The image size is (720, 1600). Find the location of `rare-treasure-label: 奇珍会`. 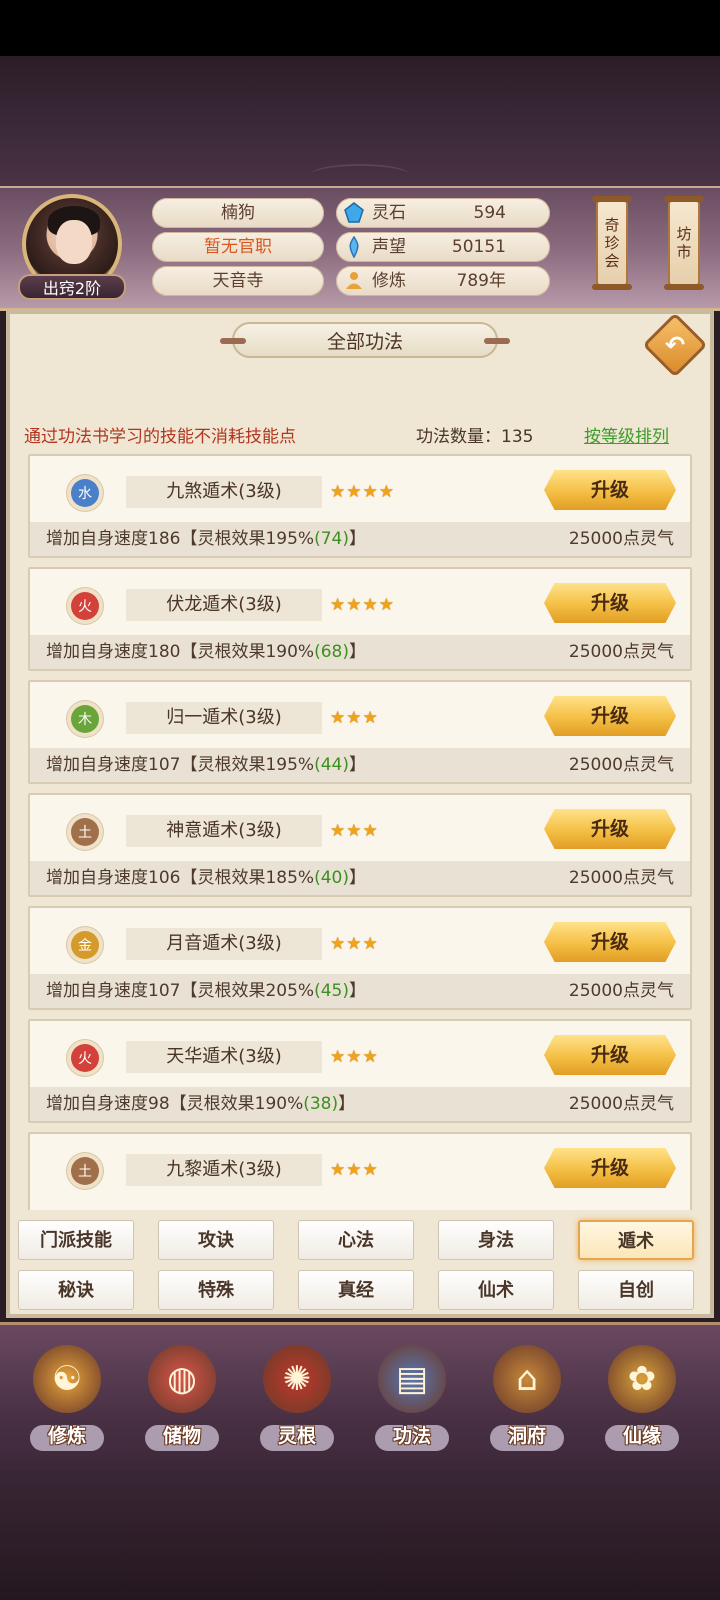

rare-treasure-label: 奇珍会 is located at coordinates (612, 243).